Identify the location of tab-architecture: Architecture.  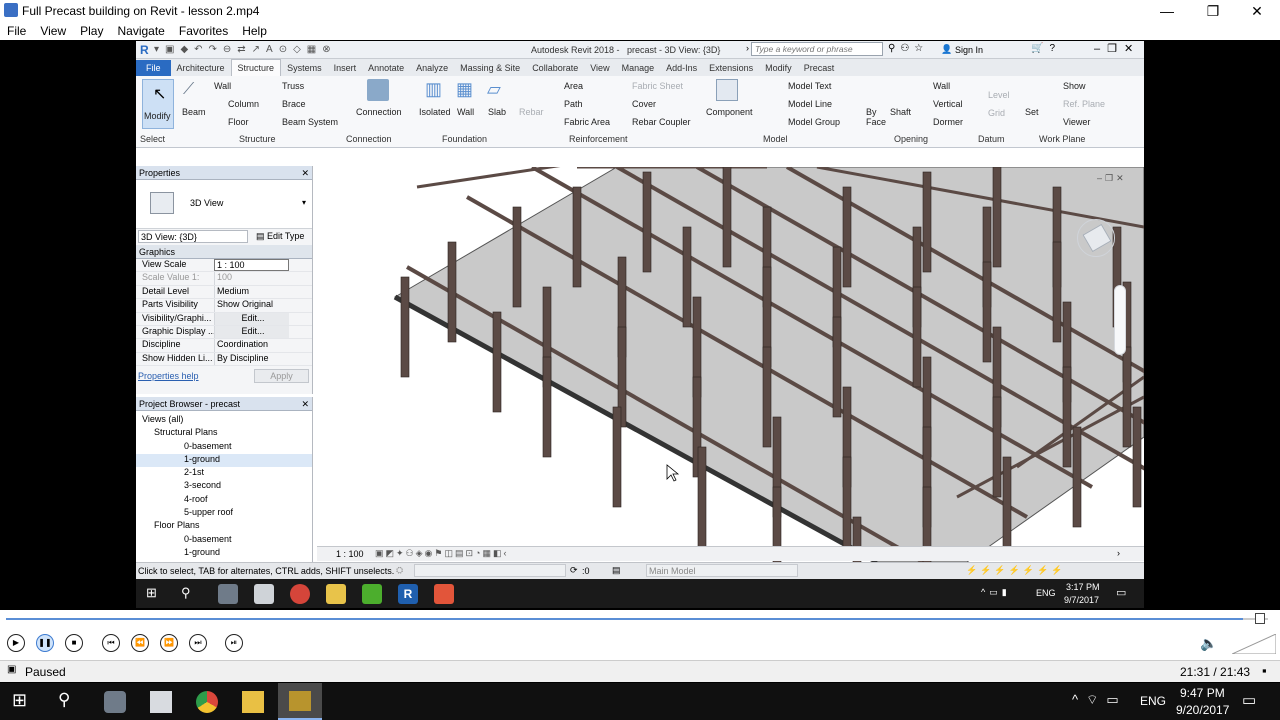
(201, 66).